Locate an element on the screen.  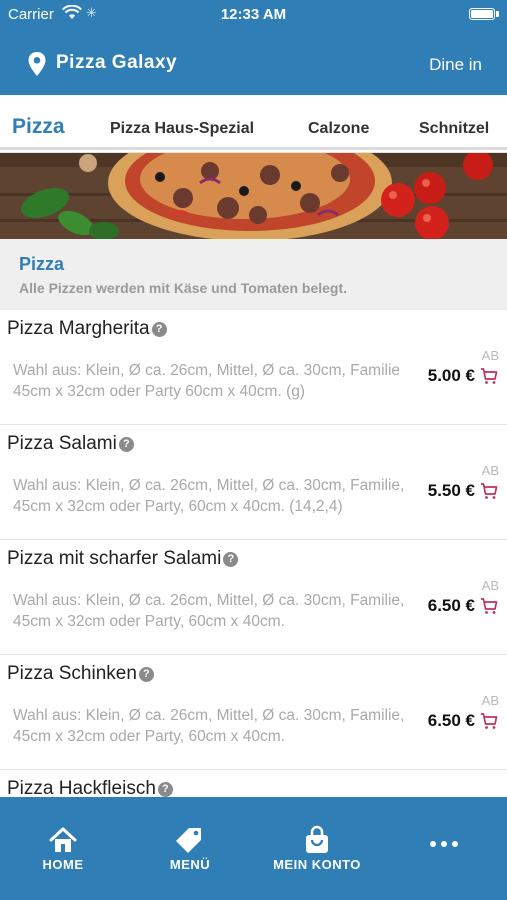
category-title: Pizza is located at coordinates (42, 264).